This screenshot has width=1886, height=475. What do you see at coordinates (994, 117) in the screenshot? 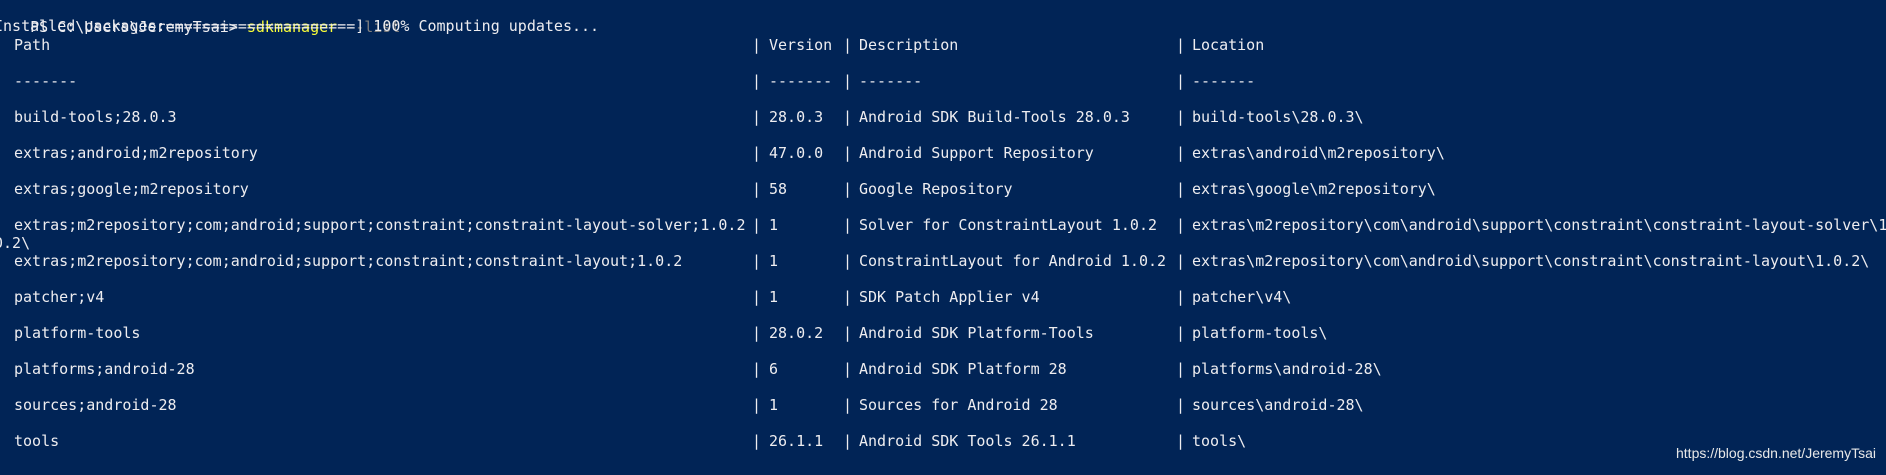
I see `cell-description: Android SDK Build-Tools 28.0.3` at bounding box center [994, 117].